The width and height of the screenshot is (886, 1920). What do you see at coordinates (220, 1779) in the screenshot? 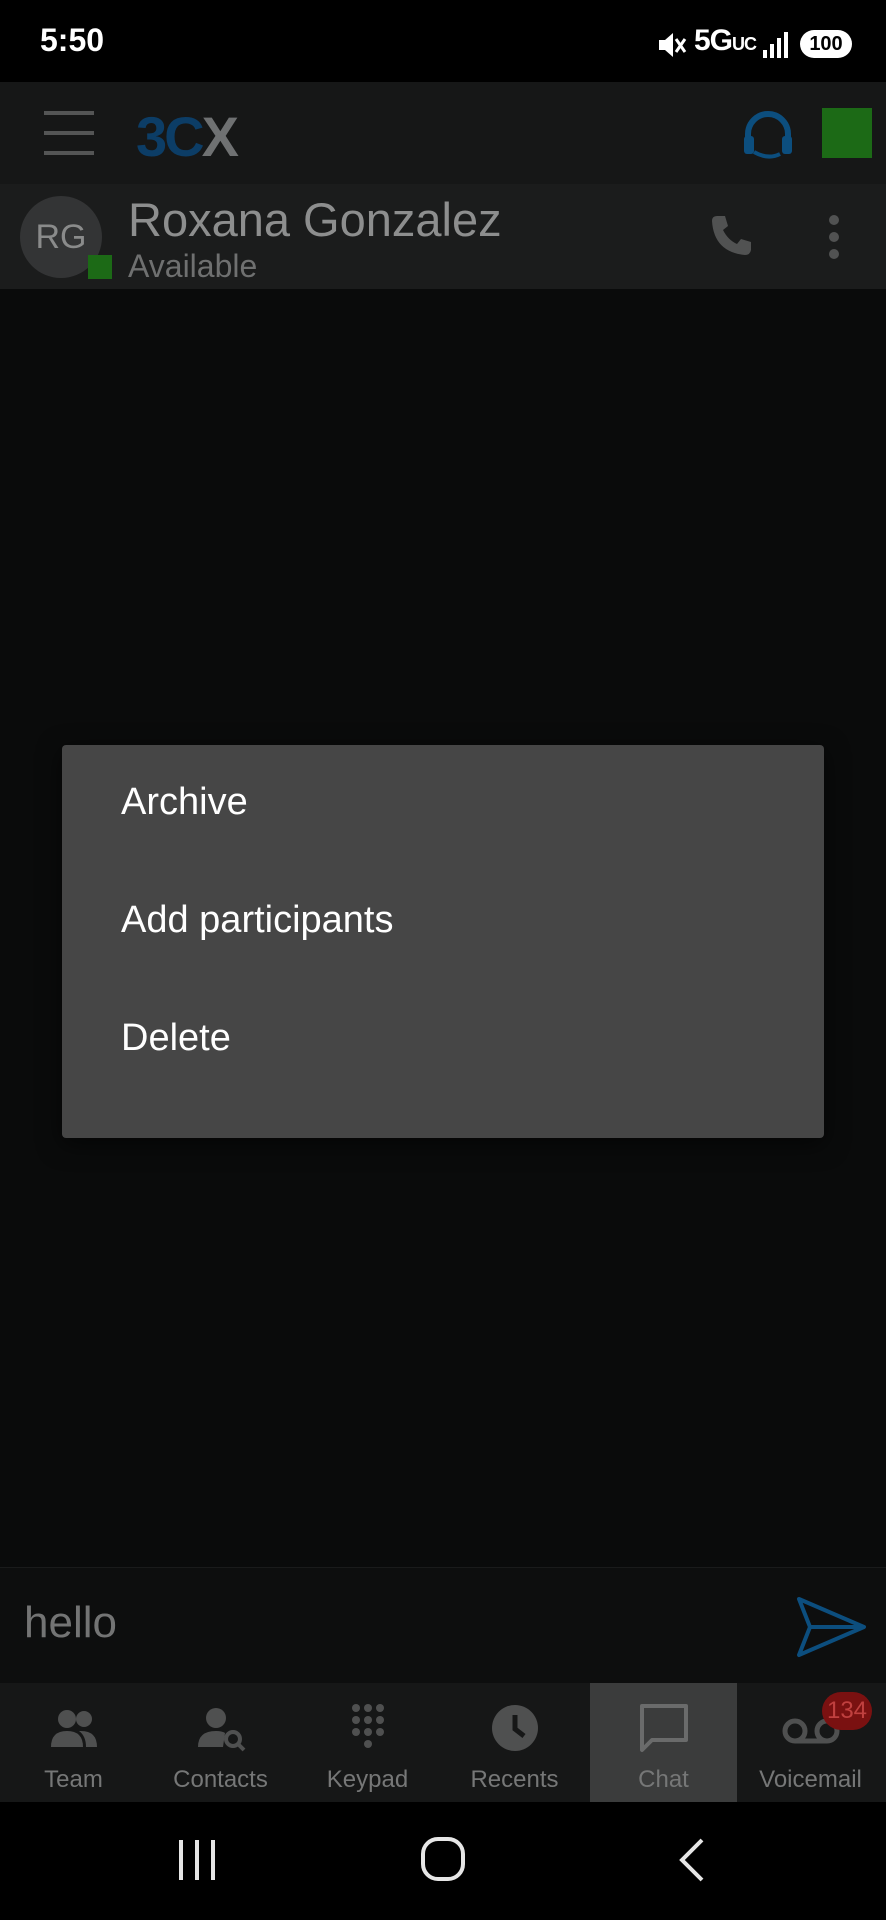
I see `nav-label: Contacts` at bounding box center [220, 1779].